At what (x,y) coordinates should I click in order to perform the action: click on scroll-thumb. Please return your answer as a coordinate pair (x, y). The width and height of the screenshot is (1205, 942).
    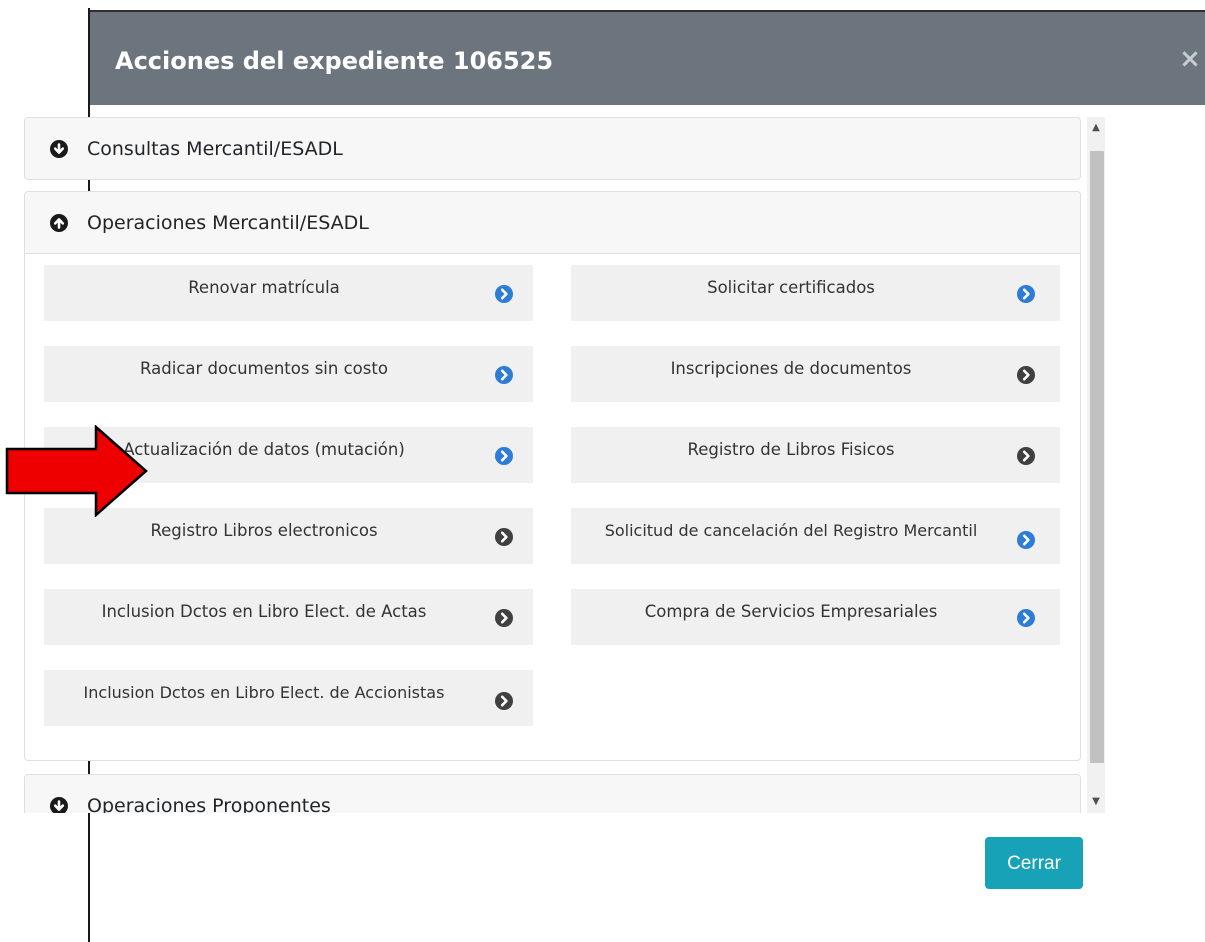
    Looking at the image, I should click on (1097, 457).